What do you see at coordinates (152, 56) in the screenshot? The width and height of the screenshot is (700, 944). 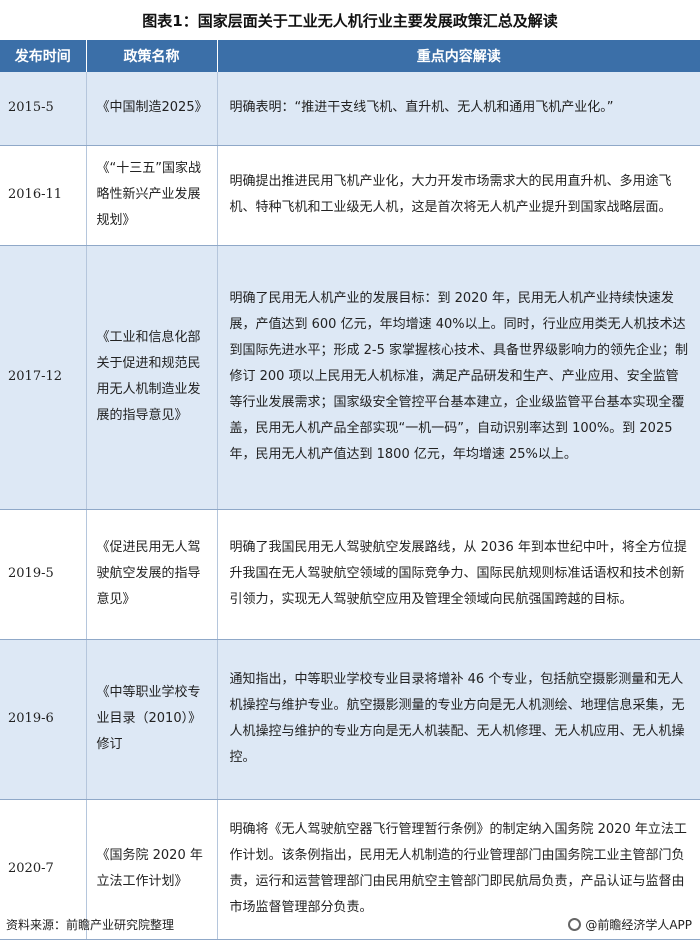 I see `header-policy-name: 政策名称` at bounding box center [152, 56].